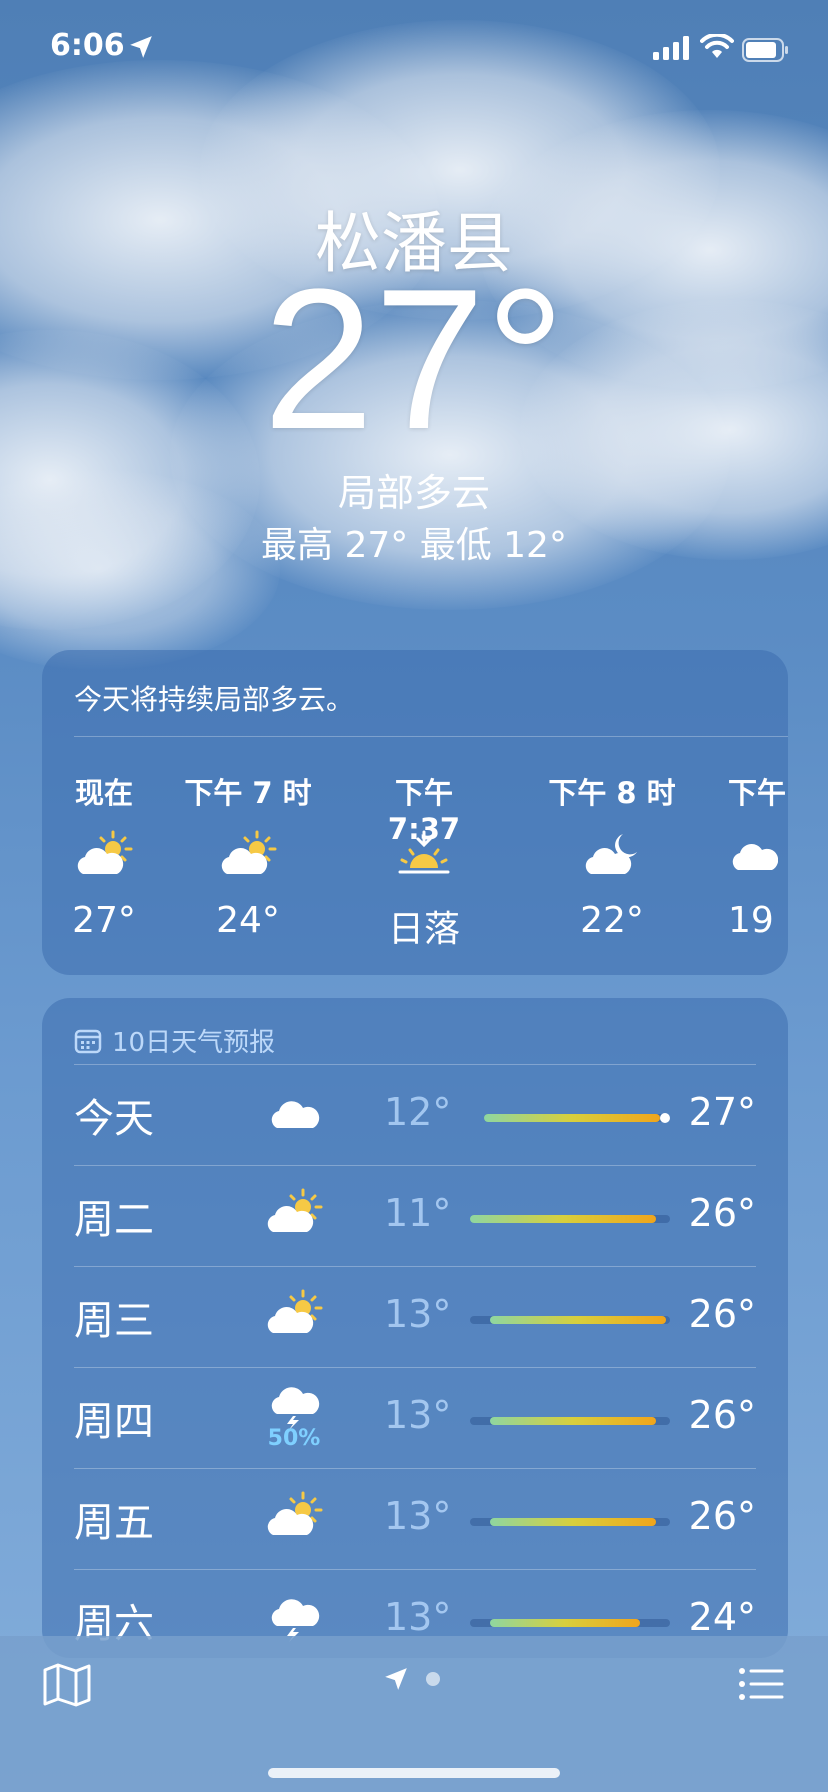 This screenshot has width=828, height=1792. What do you see at coordinates (751, 920) in the screenshot?
I see `hour-value: 19` at bounding box center [751, 920].